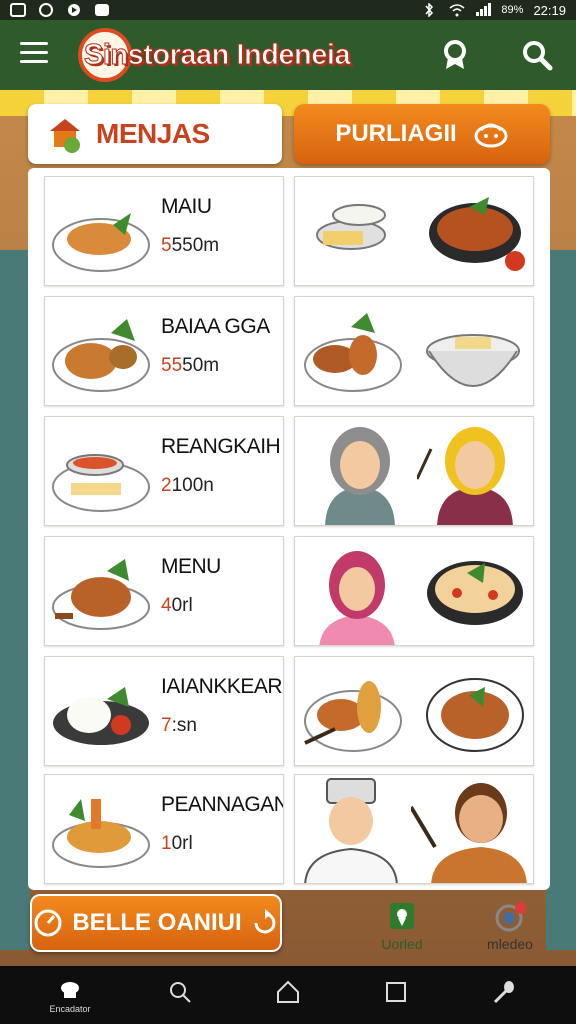 The height and width of the screenshot is (1024, 576). I want to click on search-button, so click(537, 55).